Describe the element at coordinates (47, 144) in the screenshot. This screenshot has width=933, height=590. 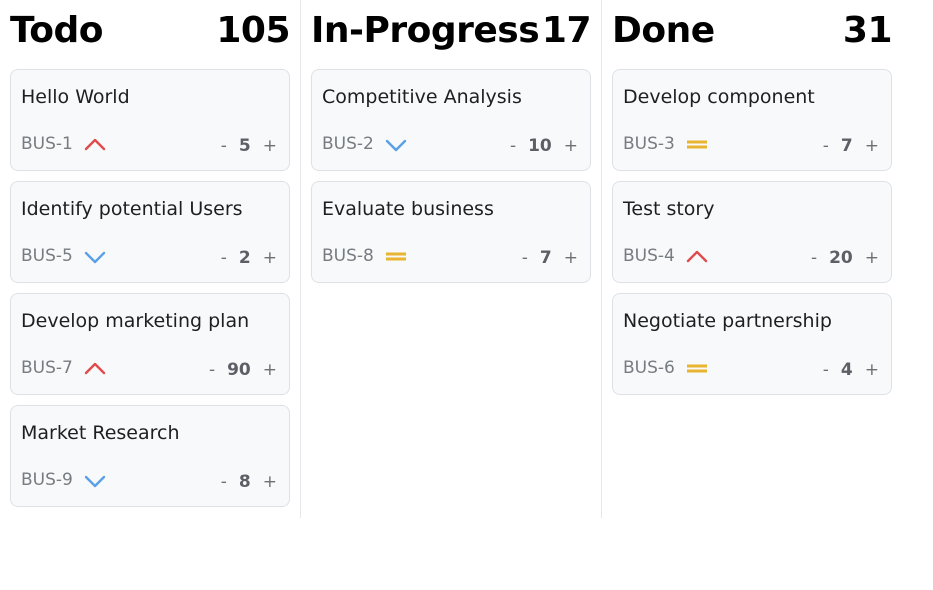
I see `card-id: BUS-1` at that location.